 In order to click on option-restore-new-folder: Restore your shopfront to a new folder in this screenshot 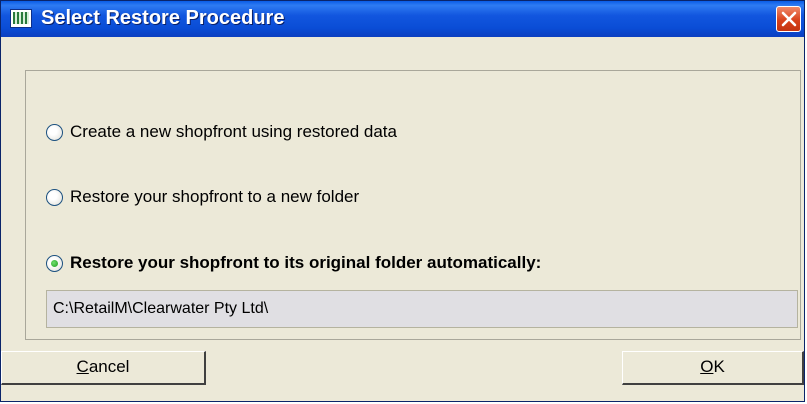, I will do `click(202, 197)`.